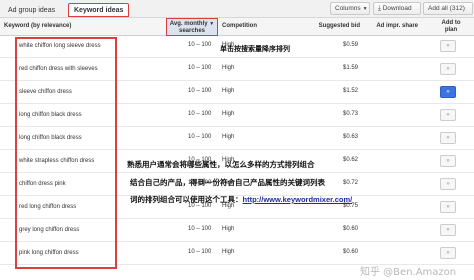  I want to click on header-add-to-plan: Add to plan, so click(451, 27).